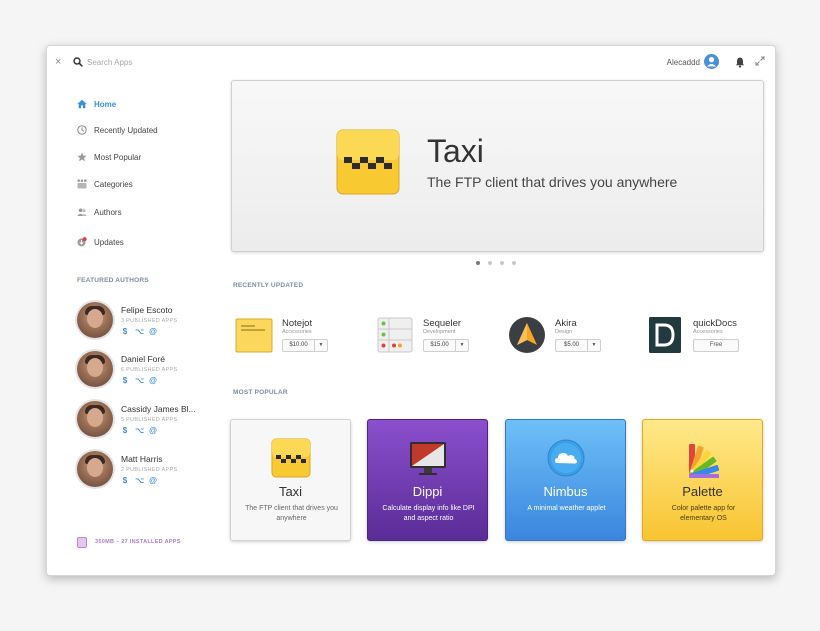  I want to click on search-input, so click(147, 62).